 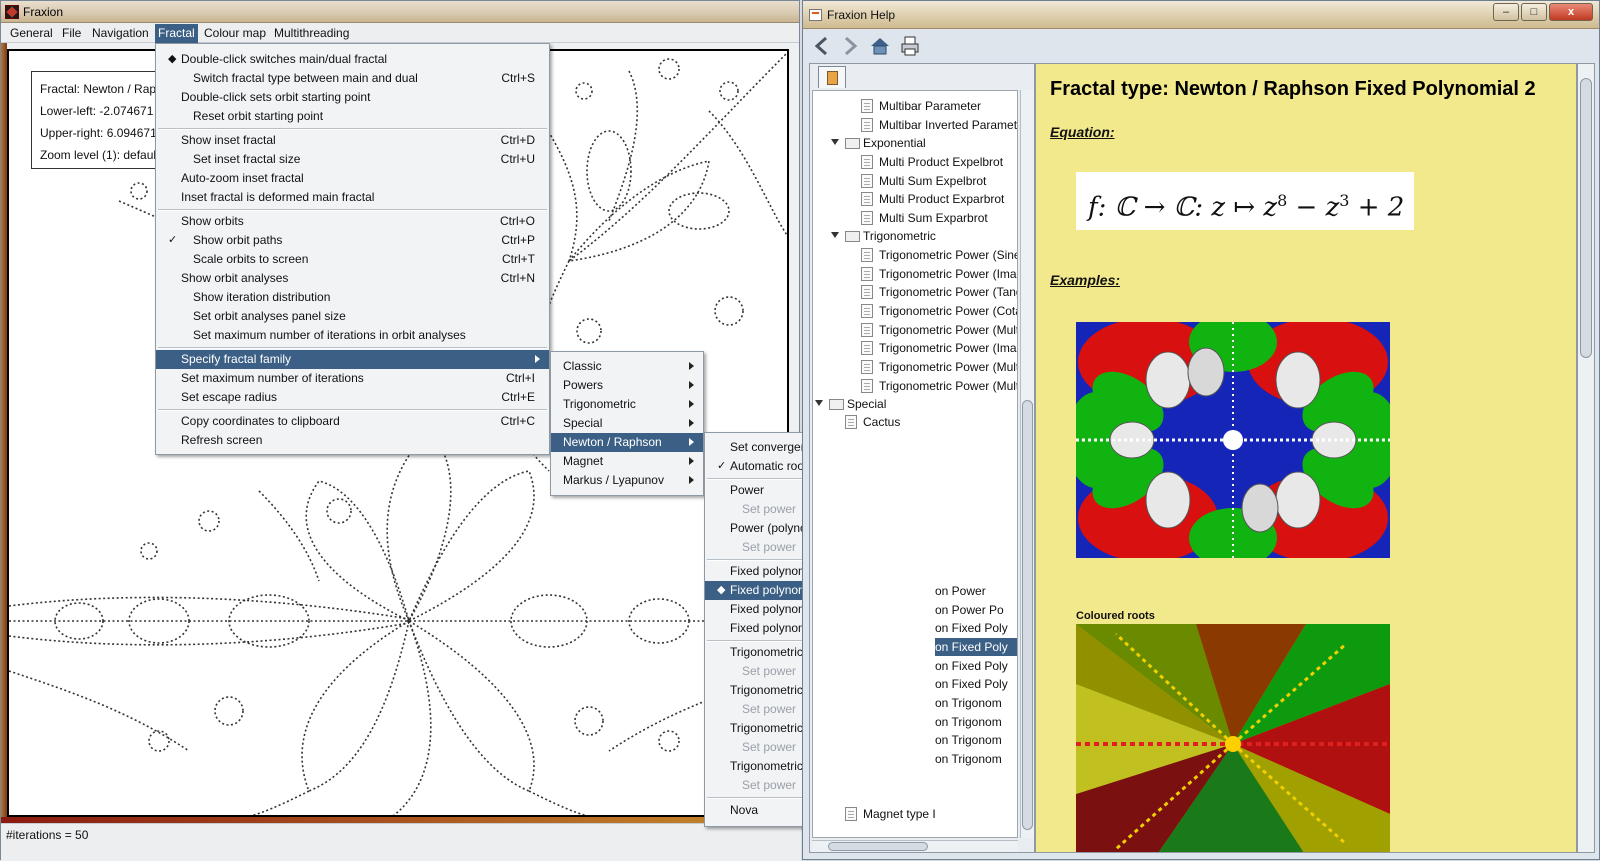 I want to click on tree-item-label: Magnet type I, so click(x=899, y=814).